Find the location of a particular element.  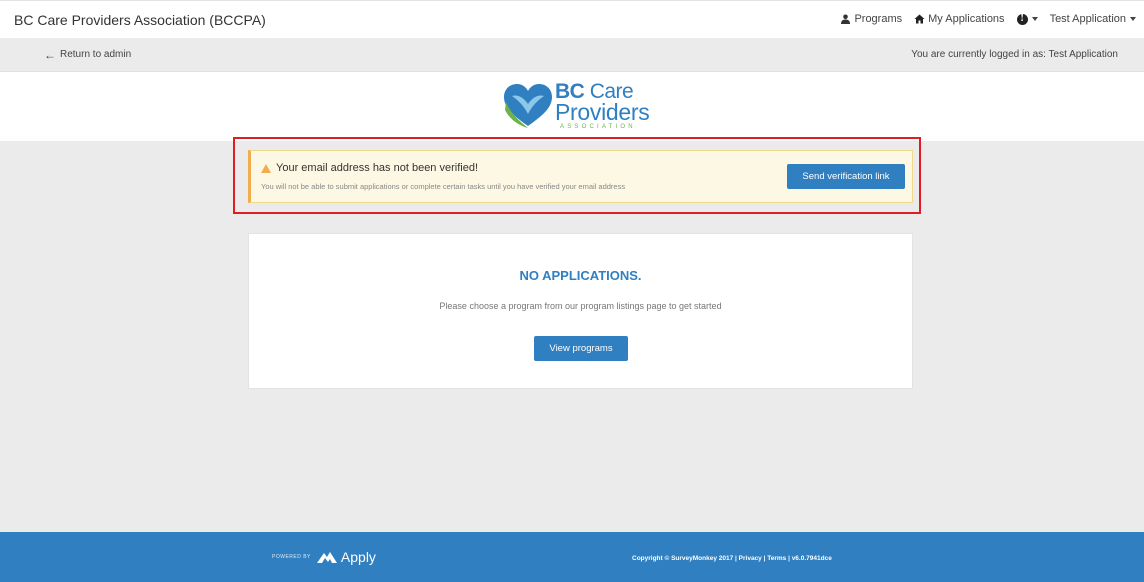

logo-band: BC Care Providers ASSOCIATION is located at coordinates (572, 106).